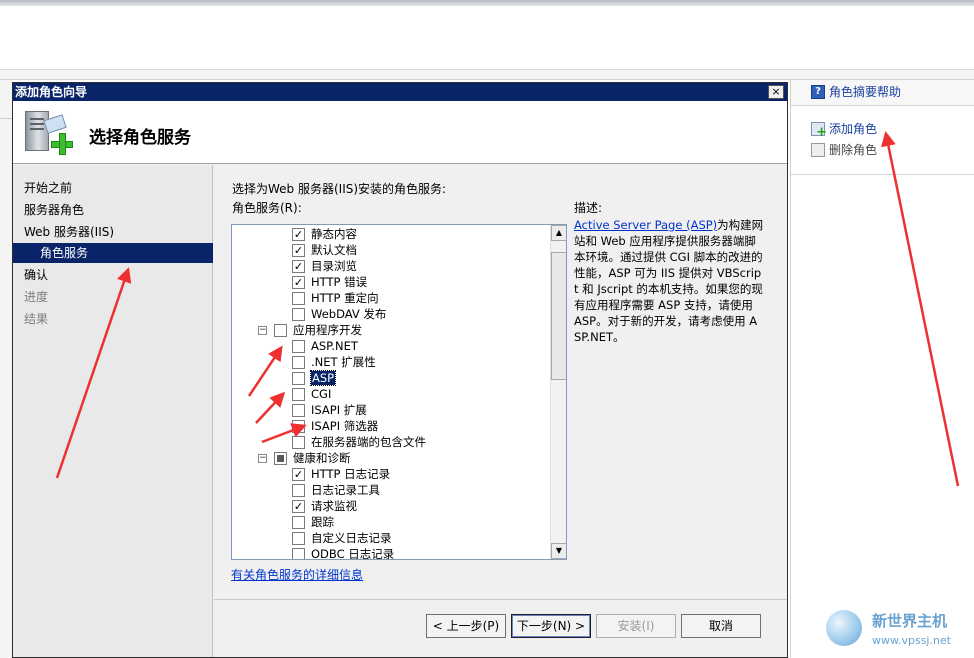 The height and width of the screenshot is (658, 974). What do you see at coordinates (334, 346) in the screenshot?
I see `tree-item-label: ASP.NET` at bounding box center [334, 346].